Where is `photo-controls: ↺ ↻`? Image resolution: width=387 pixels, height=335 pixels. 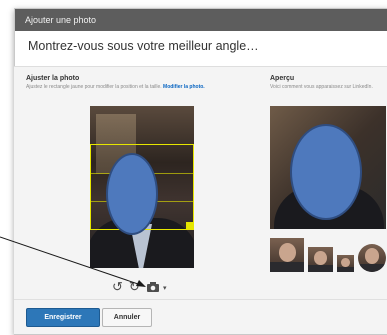 photo-controls: ↺ ↻ is located at coordinates (126, 286).